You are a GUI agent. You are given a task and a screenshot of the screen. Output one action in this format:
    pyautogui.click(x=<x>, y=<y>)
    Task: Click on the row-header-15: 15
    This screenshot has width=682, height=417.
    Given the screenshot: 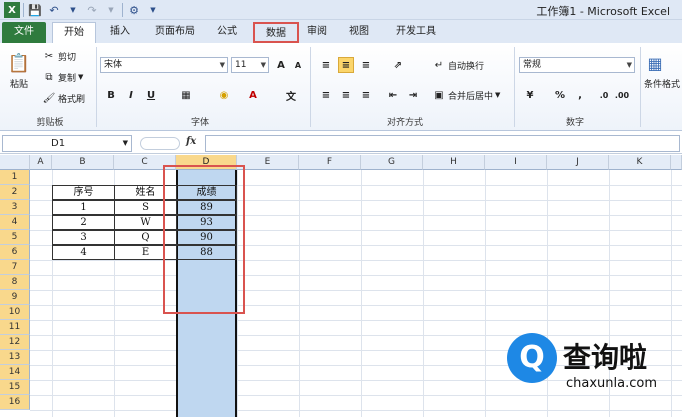 What is the action you would take?
    pyautogui.click(x=15, y=387)
    